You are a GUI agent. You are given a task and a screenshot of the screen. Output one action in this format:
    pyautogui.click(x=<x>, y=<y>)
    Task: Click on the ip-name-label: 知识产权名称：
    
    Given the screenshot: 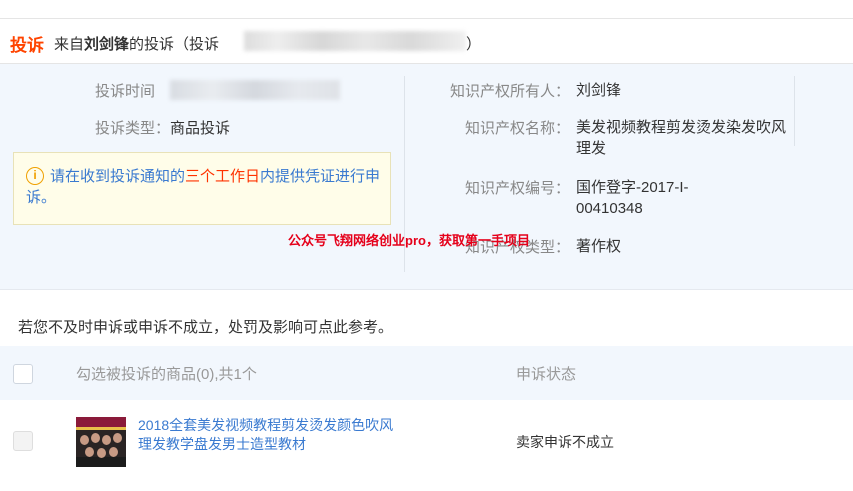 What is the action you would take?
    pyautogui.click(x=517, y=128)
    